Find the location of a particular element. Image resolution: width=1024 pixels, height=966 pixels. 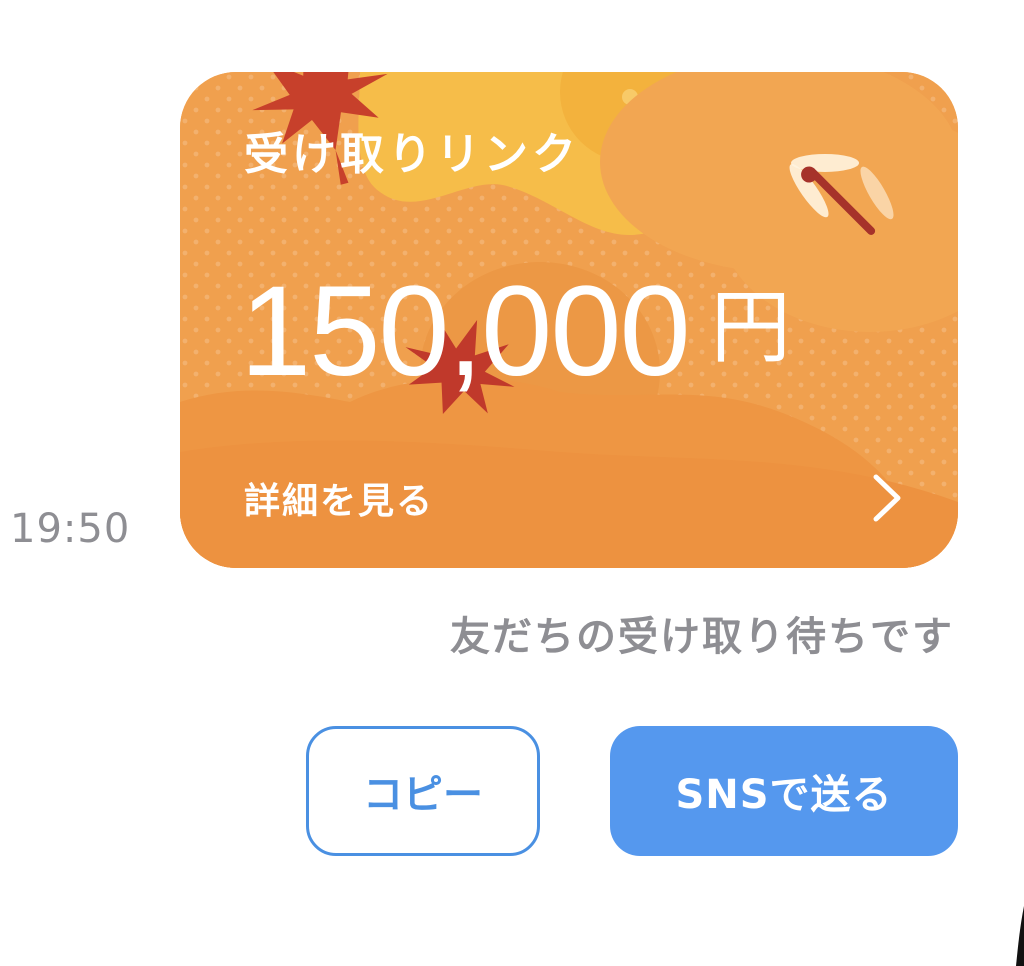

amount-display: 150,000 円 is located at coordinates (515, 333).